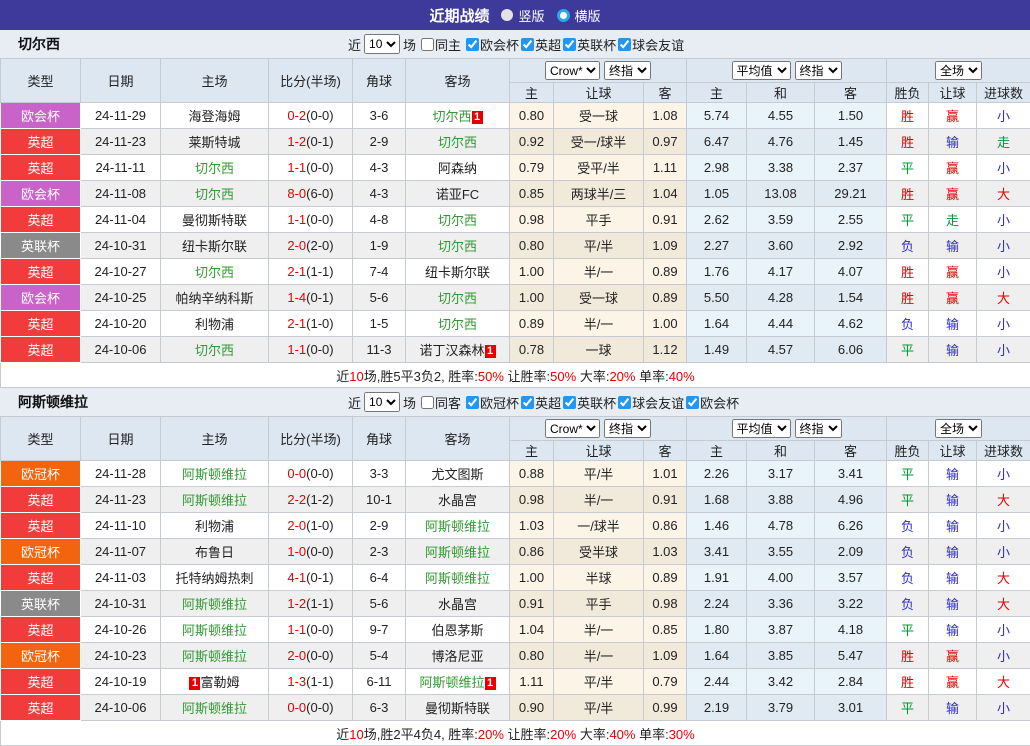  What do you see at coordinates (121, 604) in the screenshot?
I see `date-cell: 24-10-31` at bounding box center [121, 604].